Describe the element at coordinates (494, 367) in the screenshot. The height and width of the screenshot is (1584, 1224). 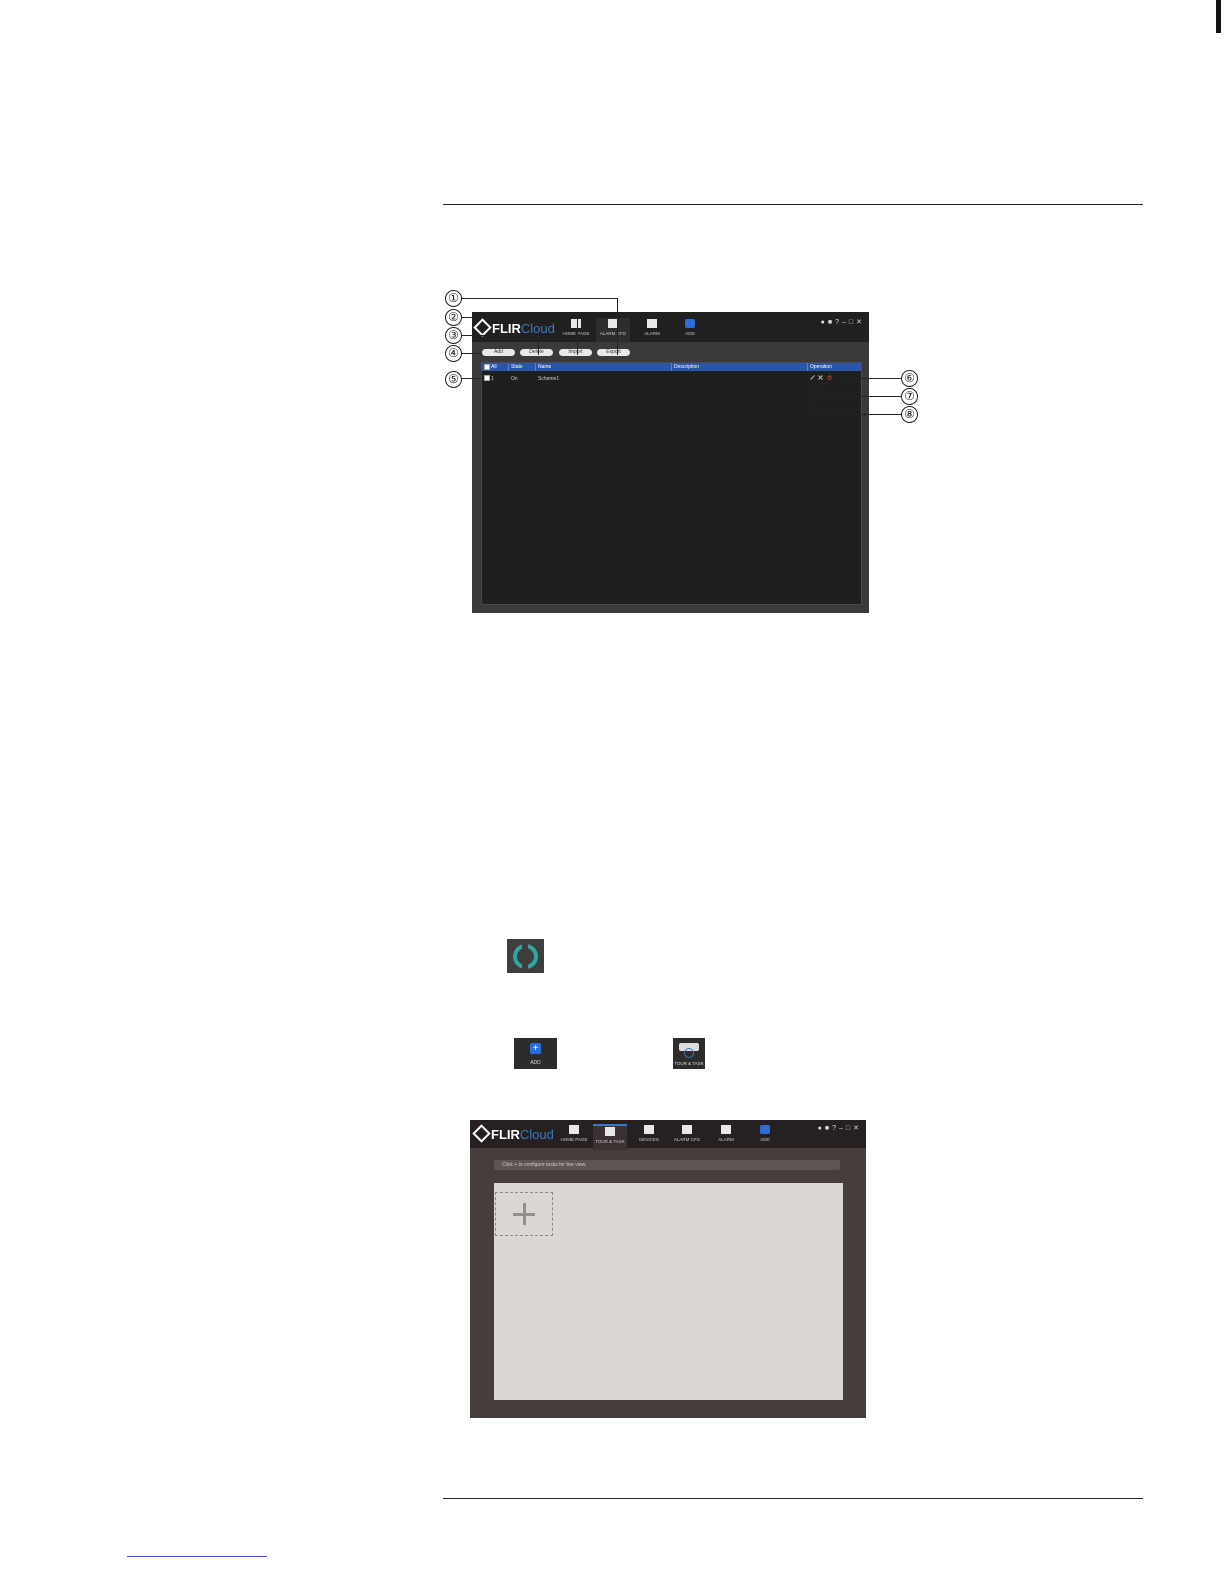
I see `col-all: All` at that location.